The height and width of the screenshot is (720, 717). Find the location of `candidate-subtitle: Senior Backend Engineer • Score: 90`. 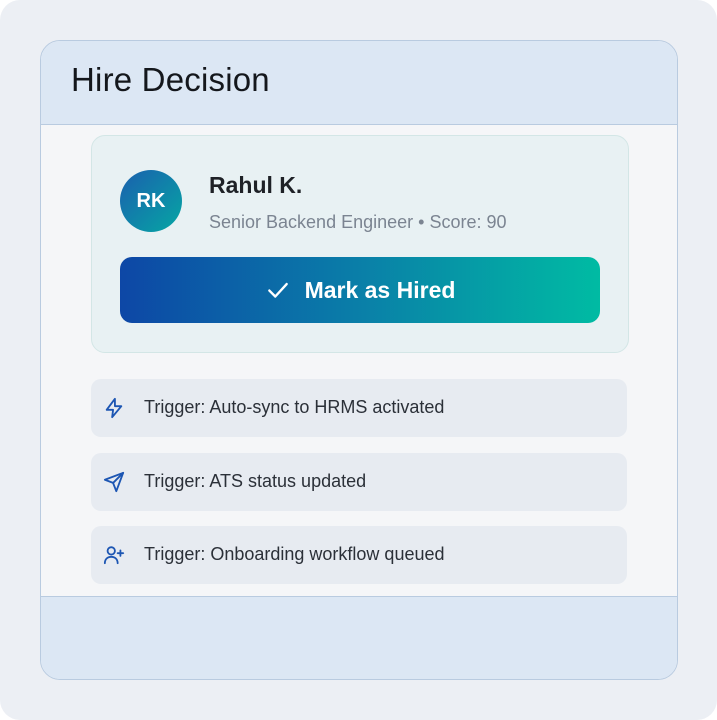

candidate-subtitle: Senior Backend Engineer • Score: 90 is located at coordinates (358, 222).